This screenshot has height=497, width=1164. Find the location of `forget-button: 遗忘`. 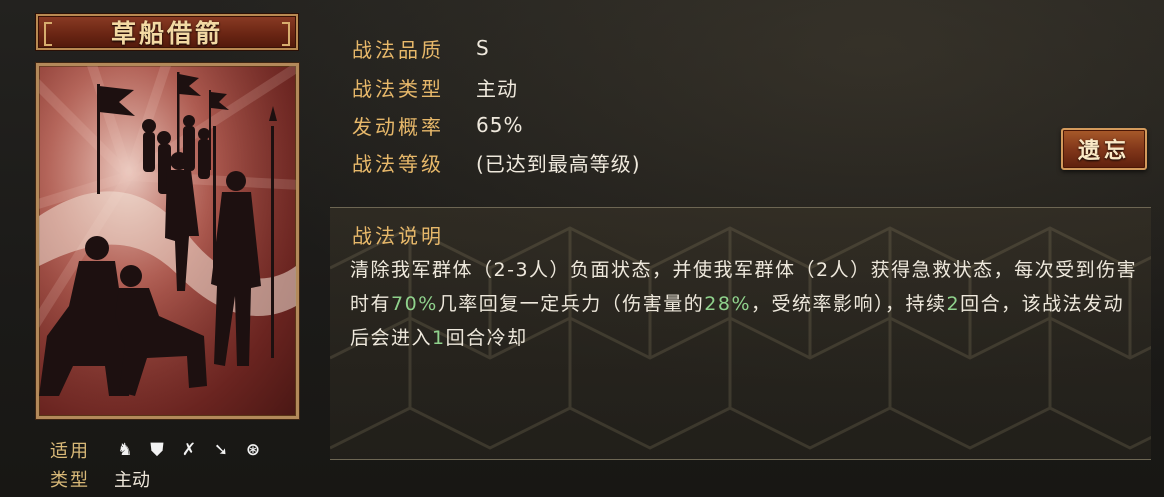

forget-button: 遗忘 is located at coordinates (1104, 149).